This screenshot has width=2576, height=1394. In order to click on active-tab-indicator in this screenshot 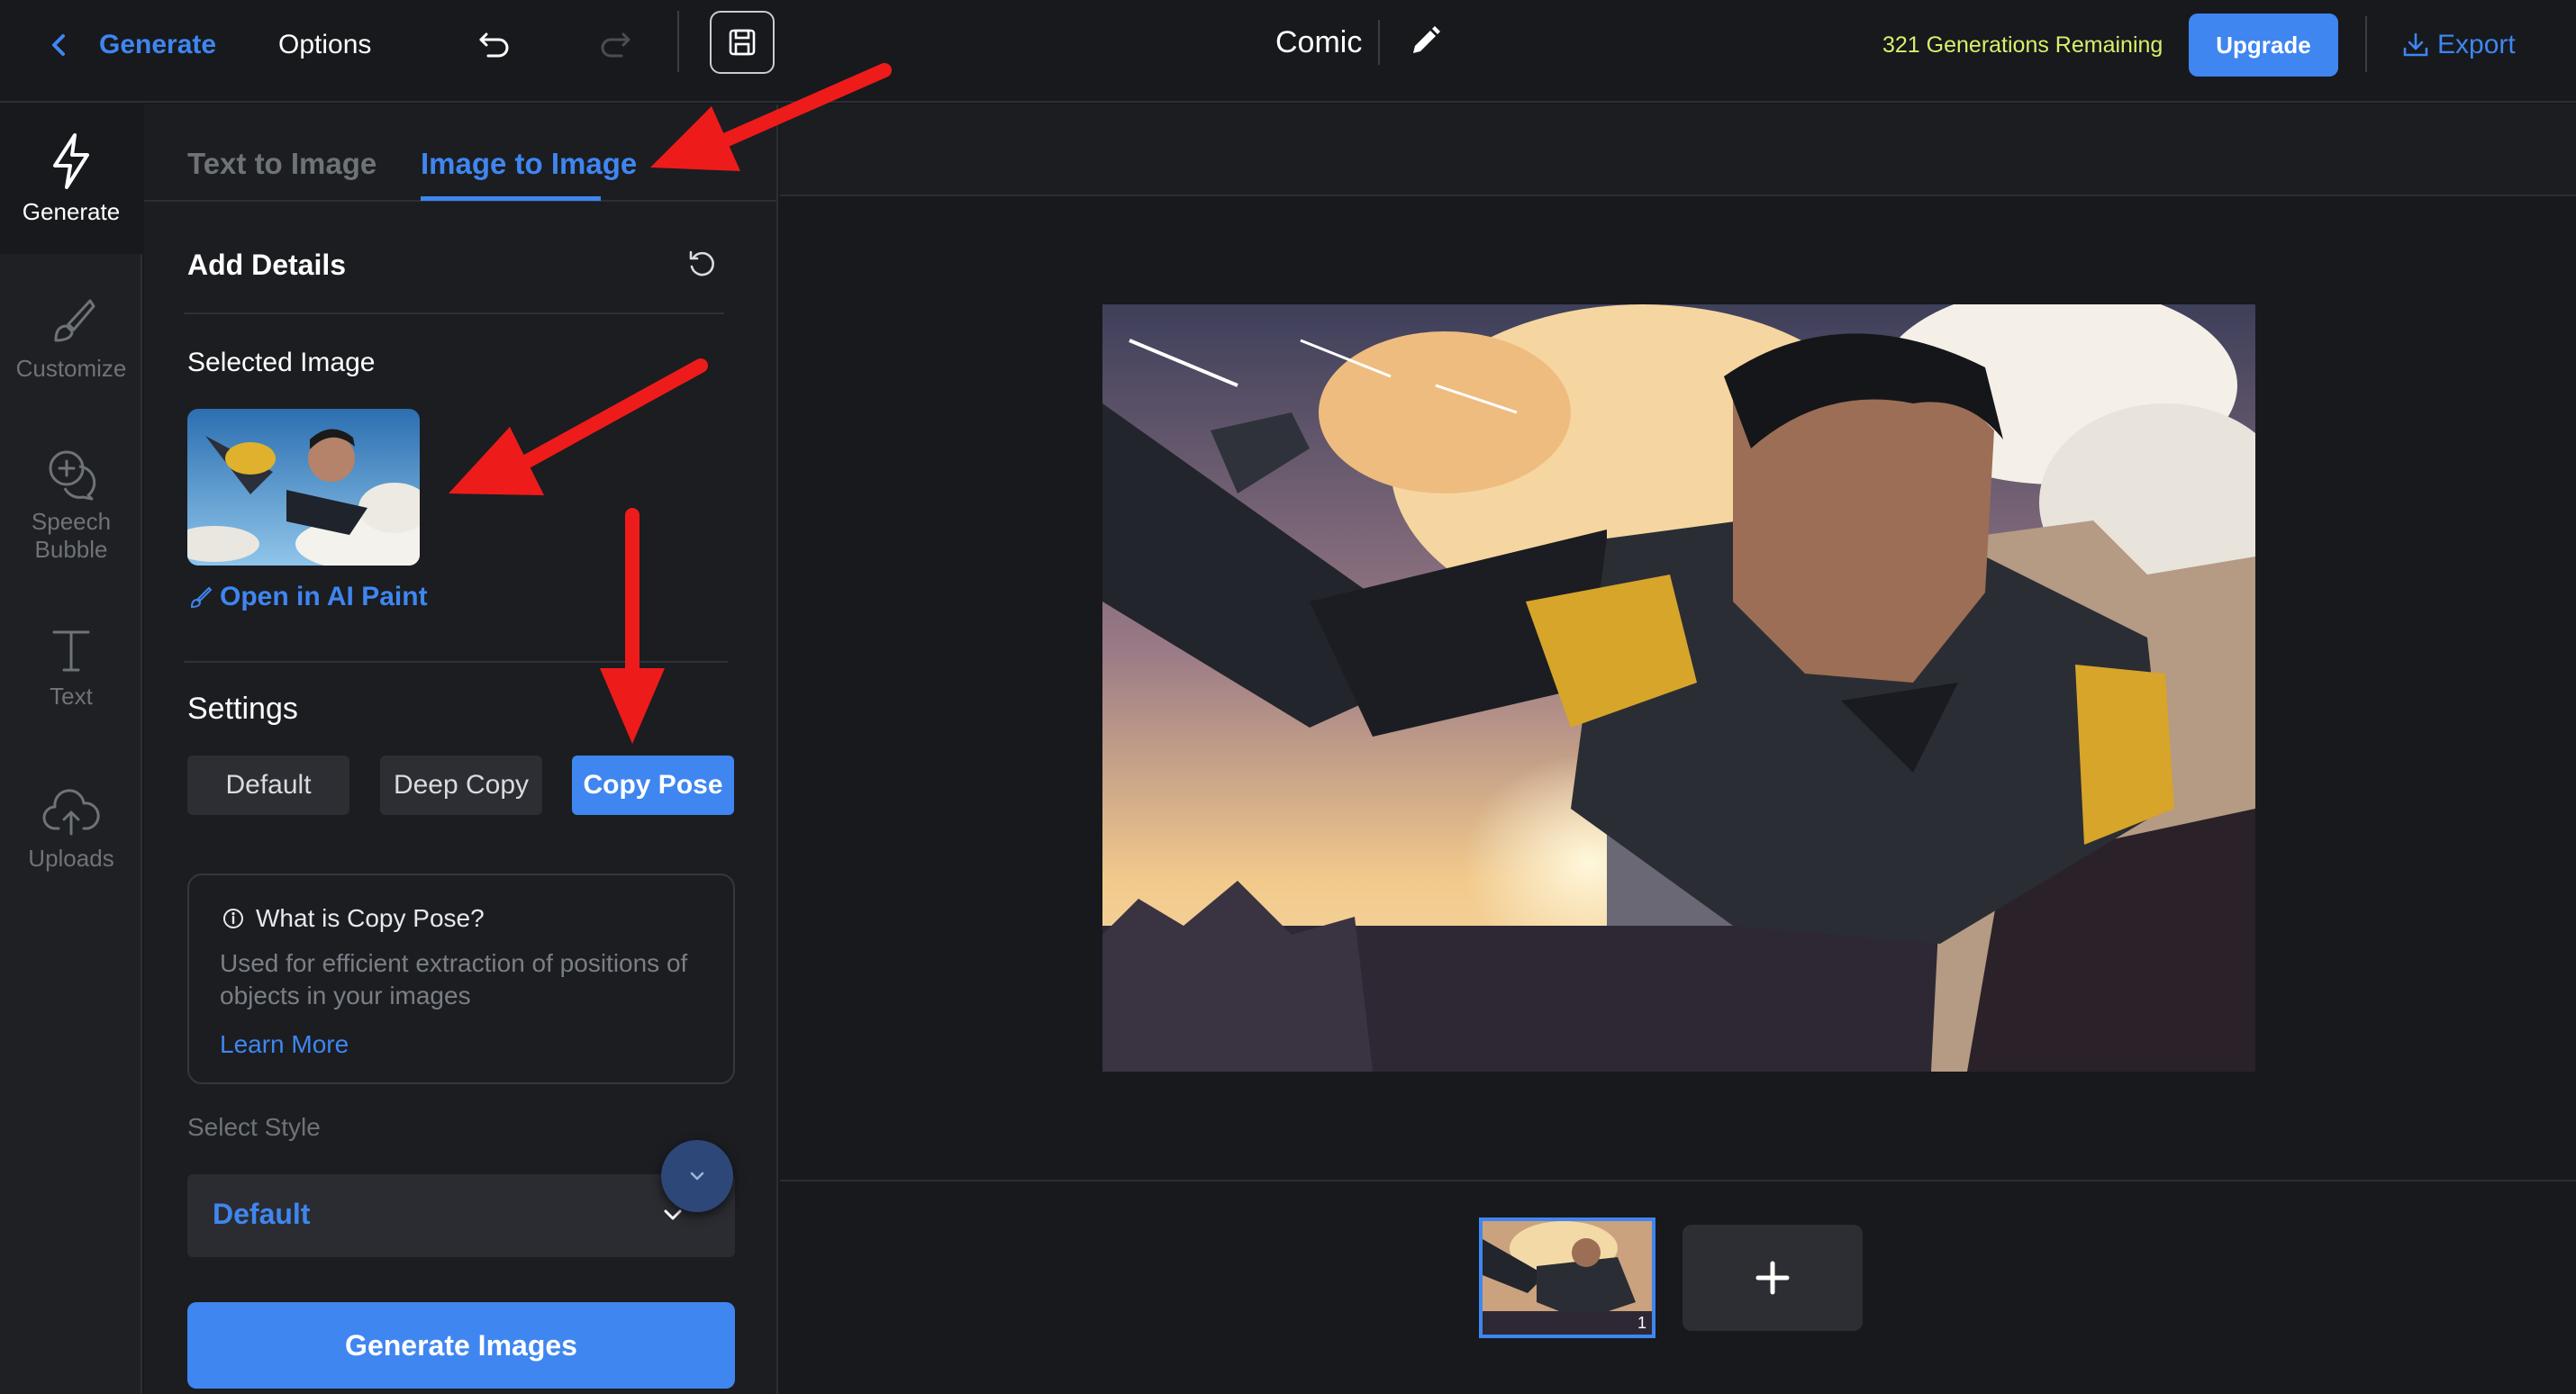, I will do `click(511, 198)`.